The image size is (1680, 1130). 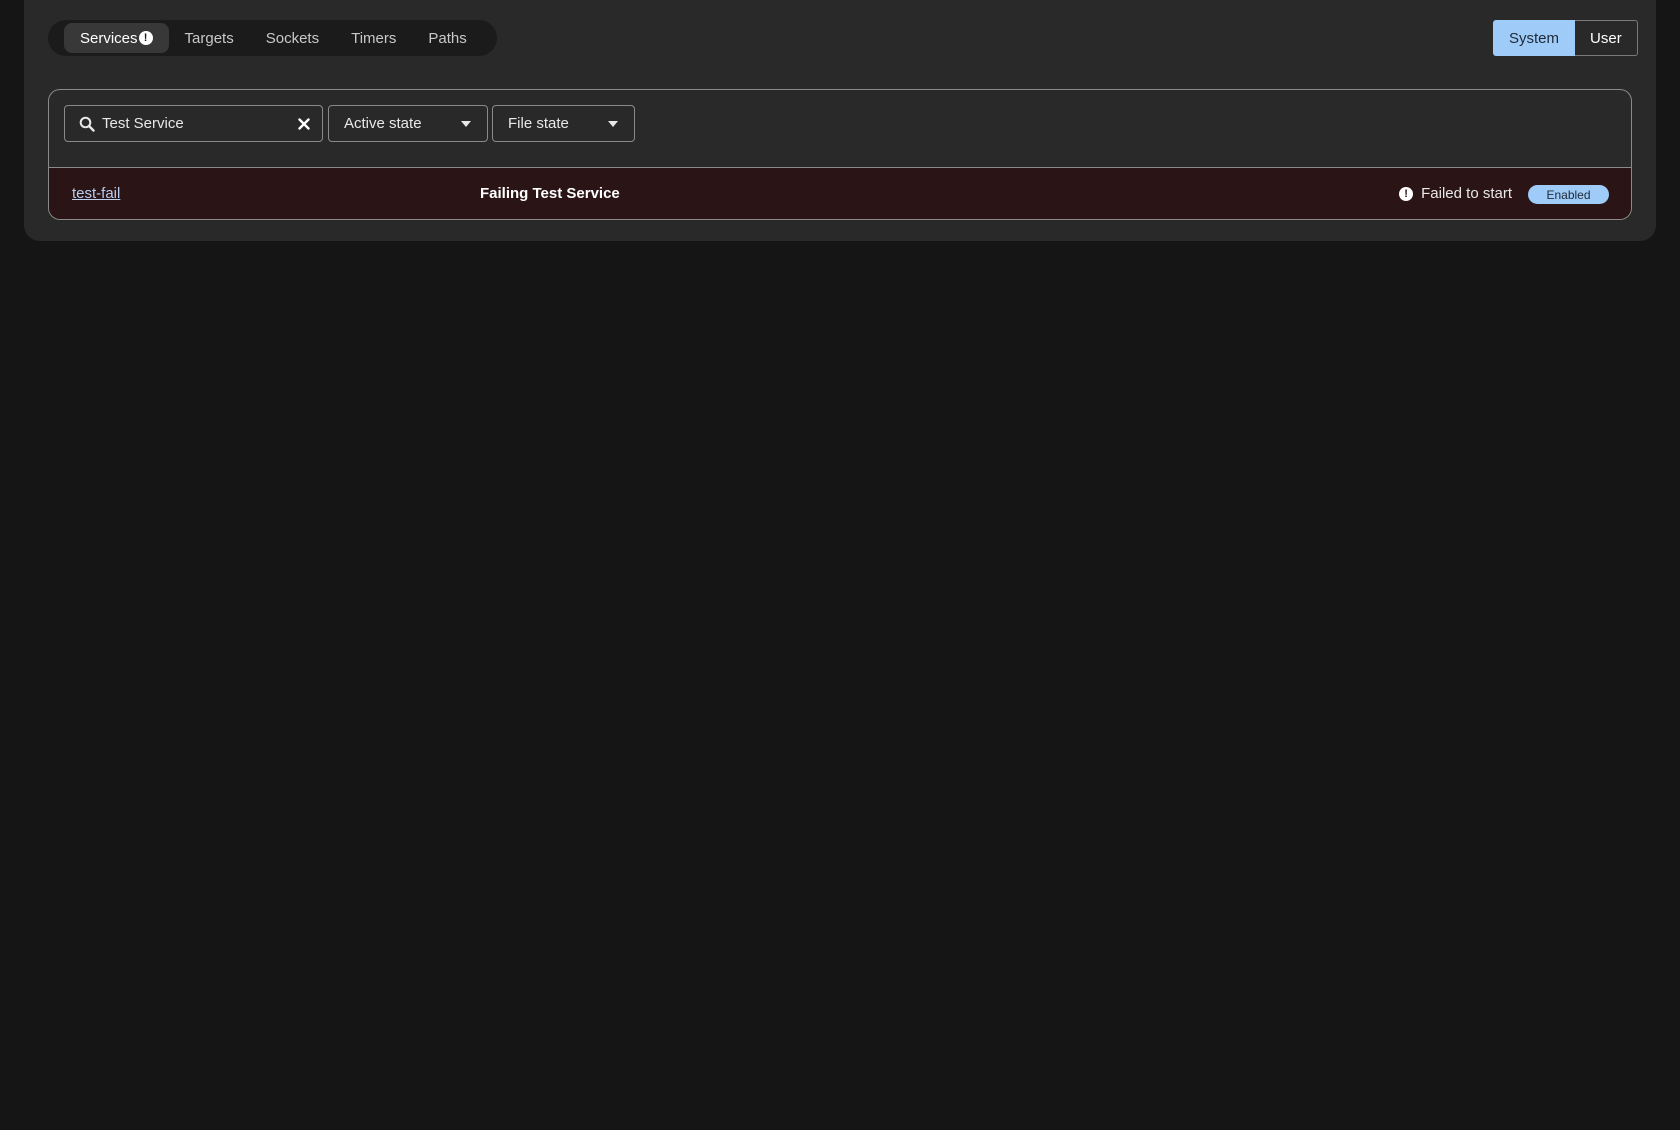 I want to click on user-toggle-button: User, so click(x=1606, y=38).